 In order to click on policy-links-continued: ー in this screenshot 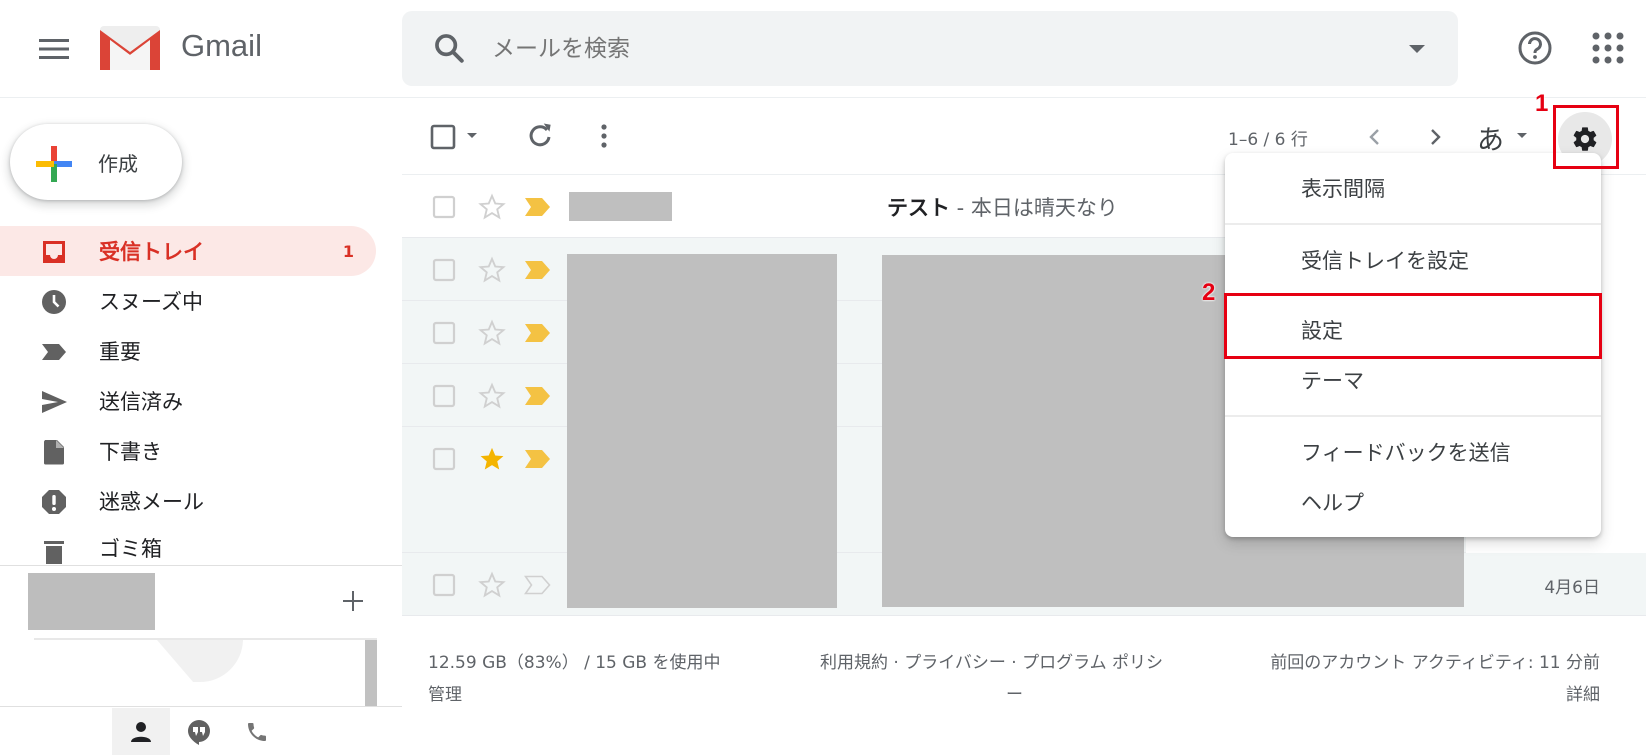, I will do `click(1014, 695)`.